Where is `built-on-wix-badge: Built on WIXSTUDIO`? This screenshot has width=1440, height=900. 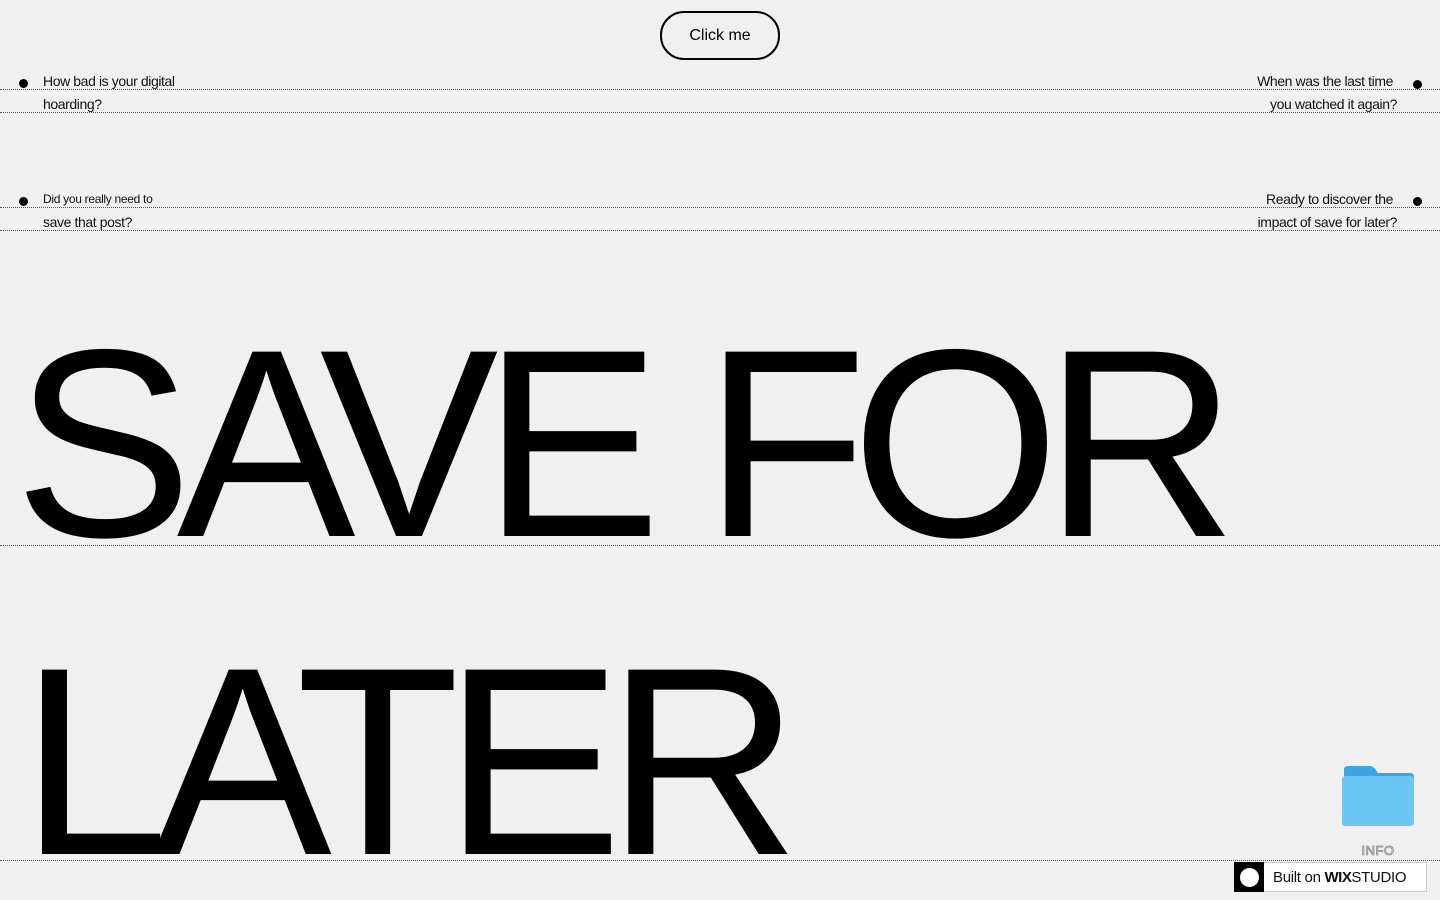 built-on-wix-badge: Built on WIXSTUDIO is located at coordinates (1330, 877).